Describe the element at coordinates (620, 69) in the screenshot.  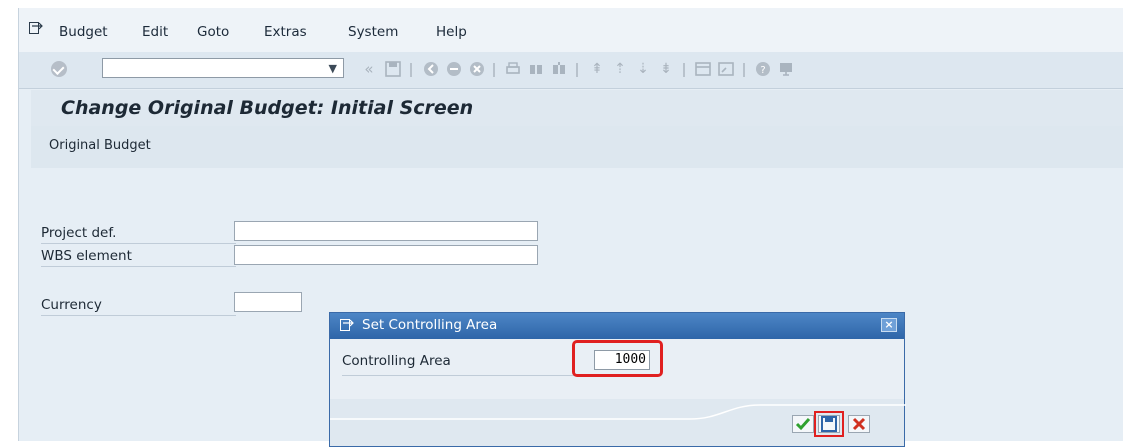
I see `previous-page-icon: ⇡` at that location.